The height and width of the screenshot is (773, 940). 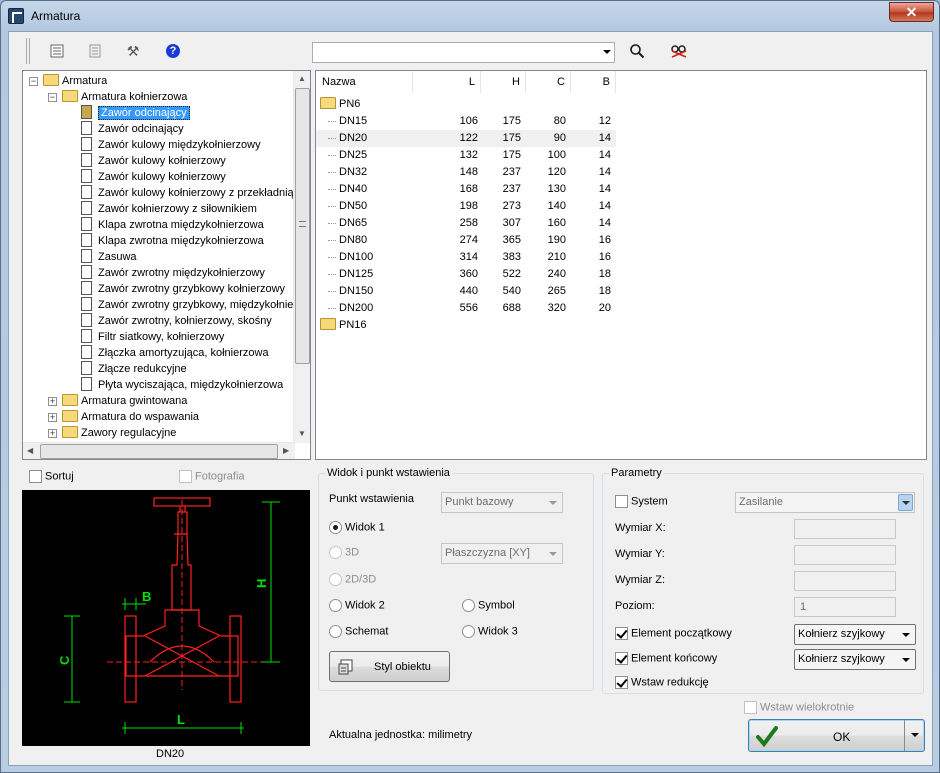 I want to click on level-field: 1, so click(x=845, y=607).